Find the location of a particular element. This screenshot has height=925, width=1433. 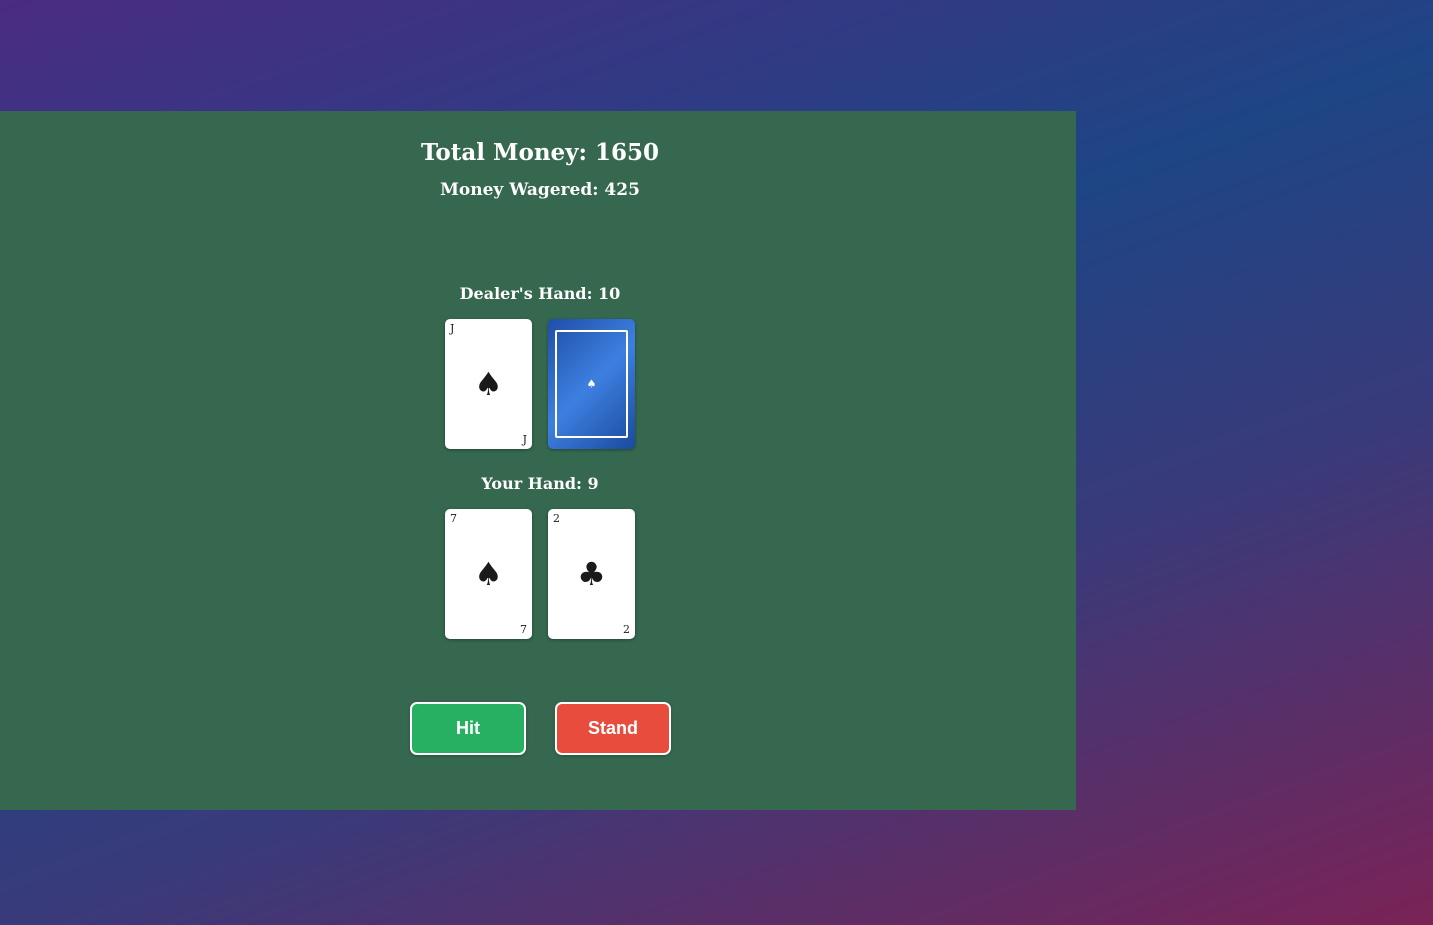

card-rank-top: J is located at coordinates (452, 328).